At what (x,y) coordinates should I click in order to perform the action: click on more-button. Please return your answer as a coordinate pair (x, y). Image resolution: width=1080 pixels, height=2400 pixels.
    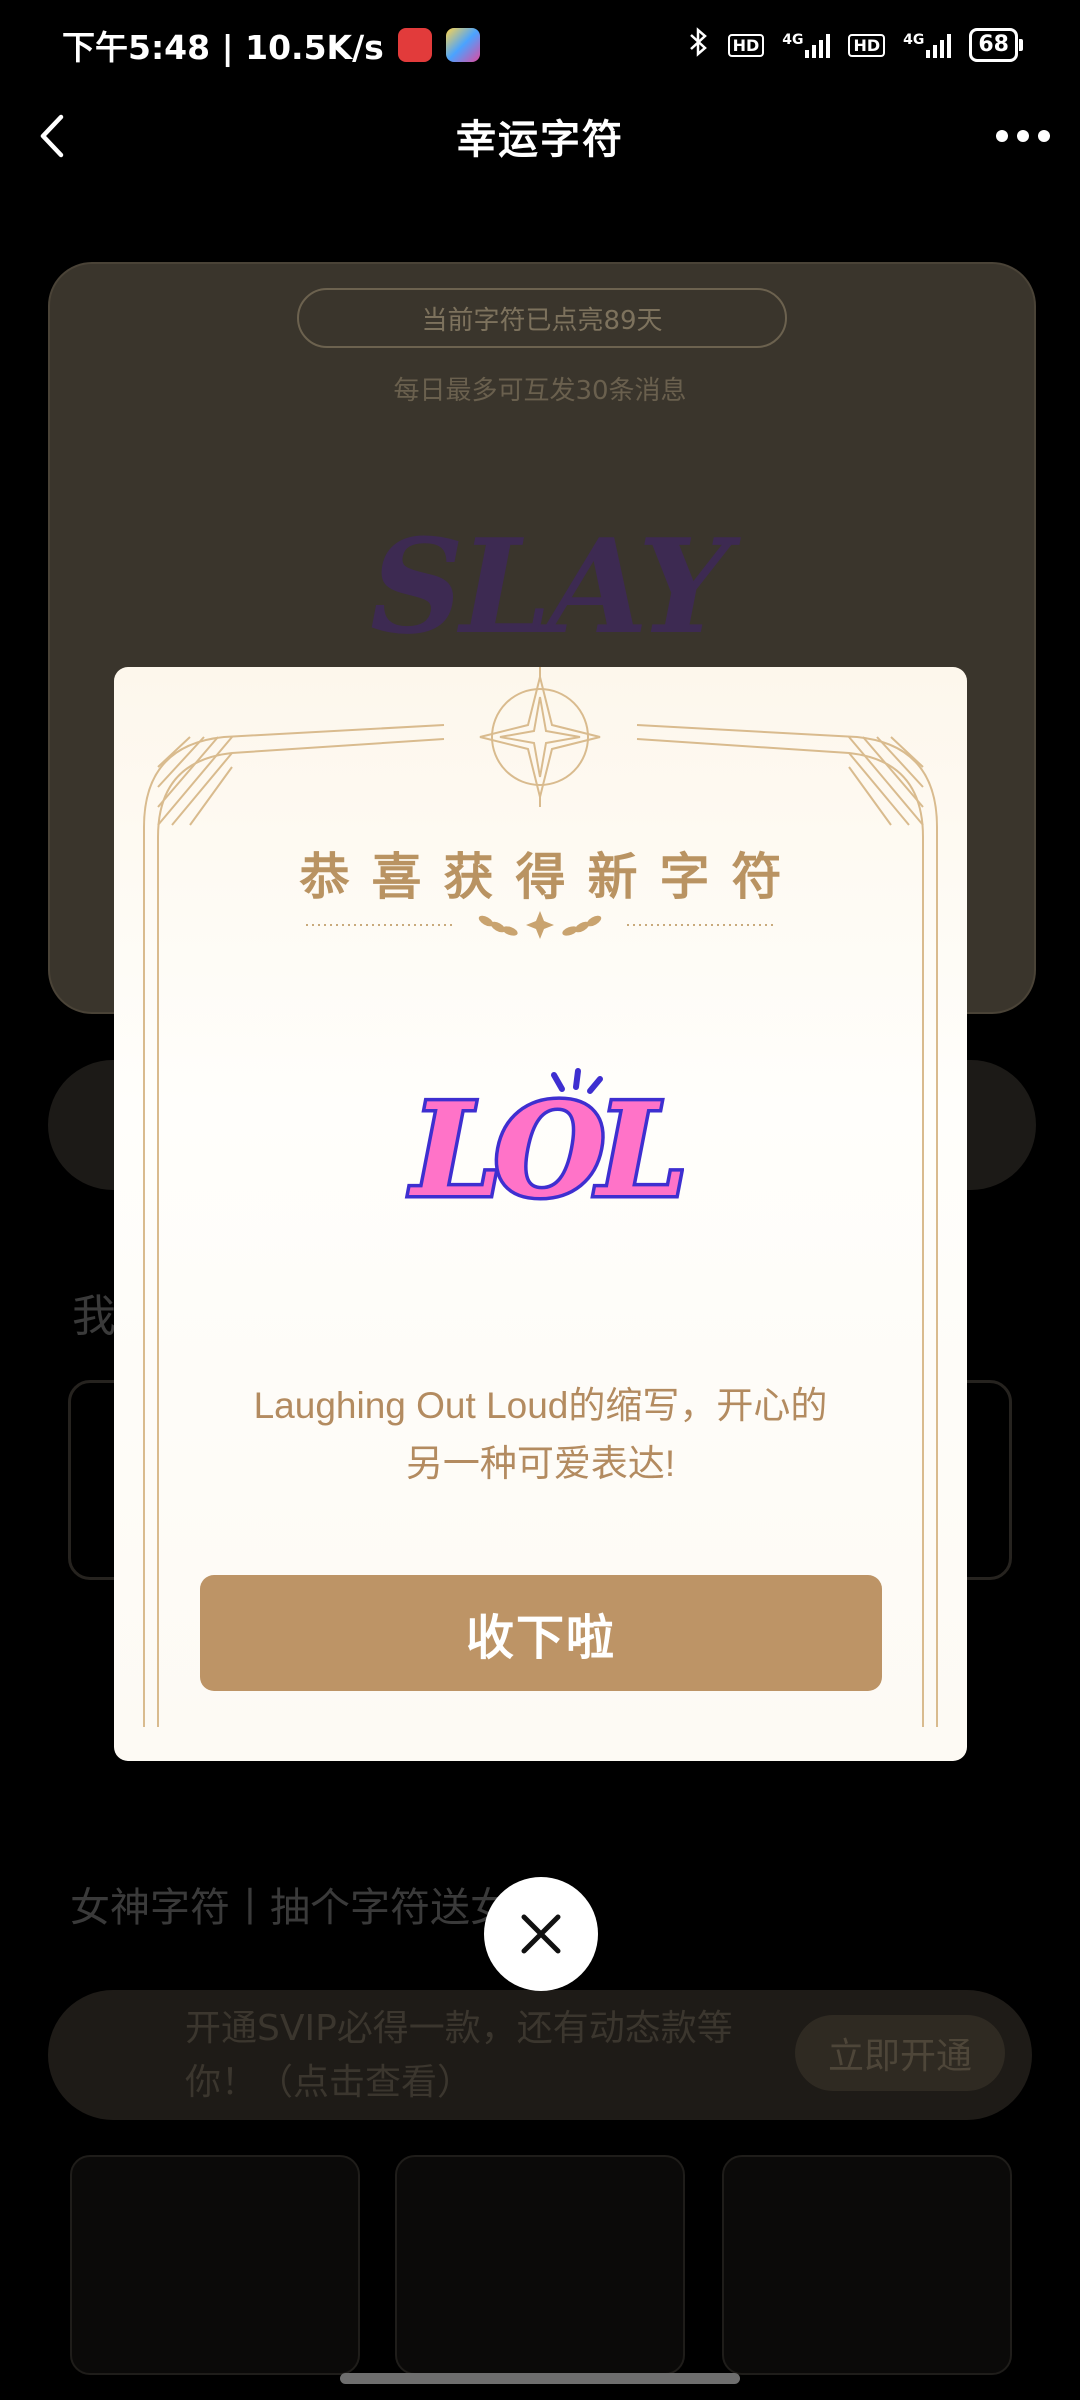
    Looking at the image, I should click on (1023, 136).